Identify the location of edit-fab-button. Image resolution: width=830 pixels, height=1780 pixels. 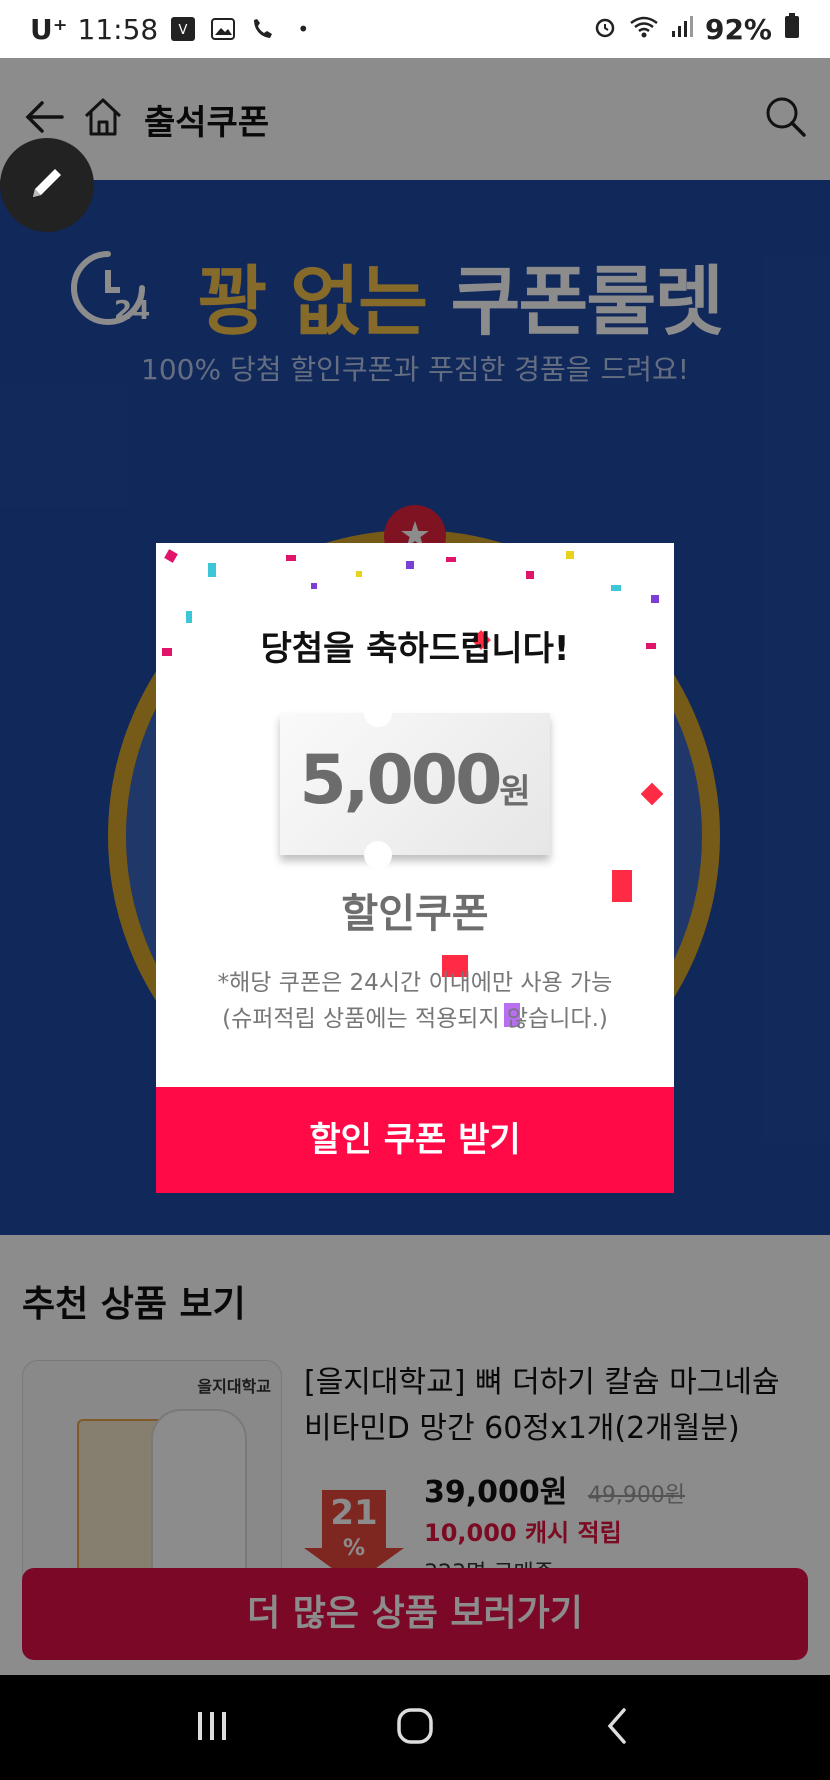
(47, 185).